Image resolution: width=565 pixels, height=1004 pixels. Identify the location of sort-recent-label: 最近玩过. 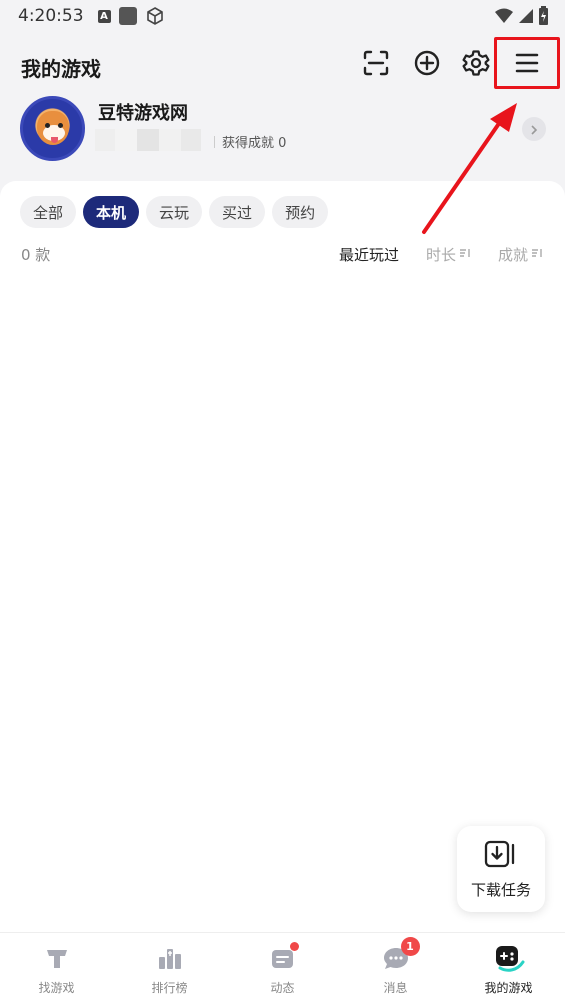
(368, 255).